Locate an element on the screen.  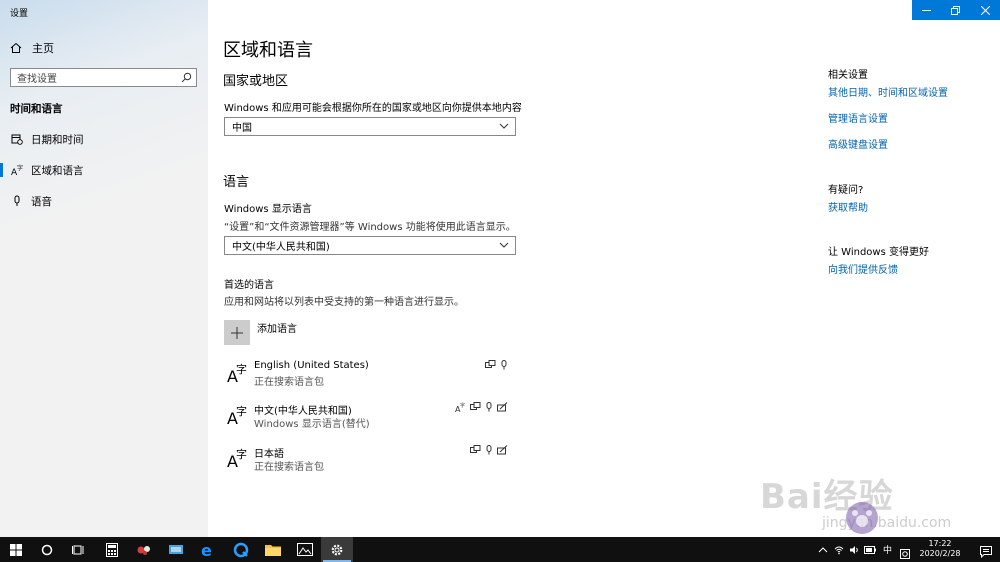
sidebar-item-label: 日期和时间 is located at coordinates (57, 139).